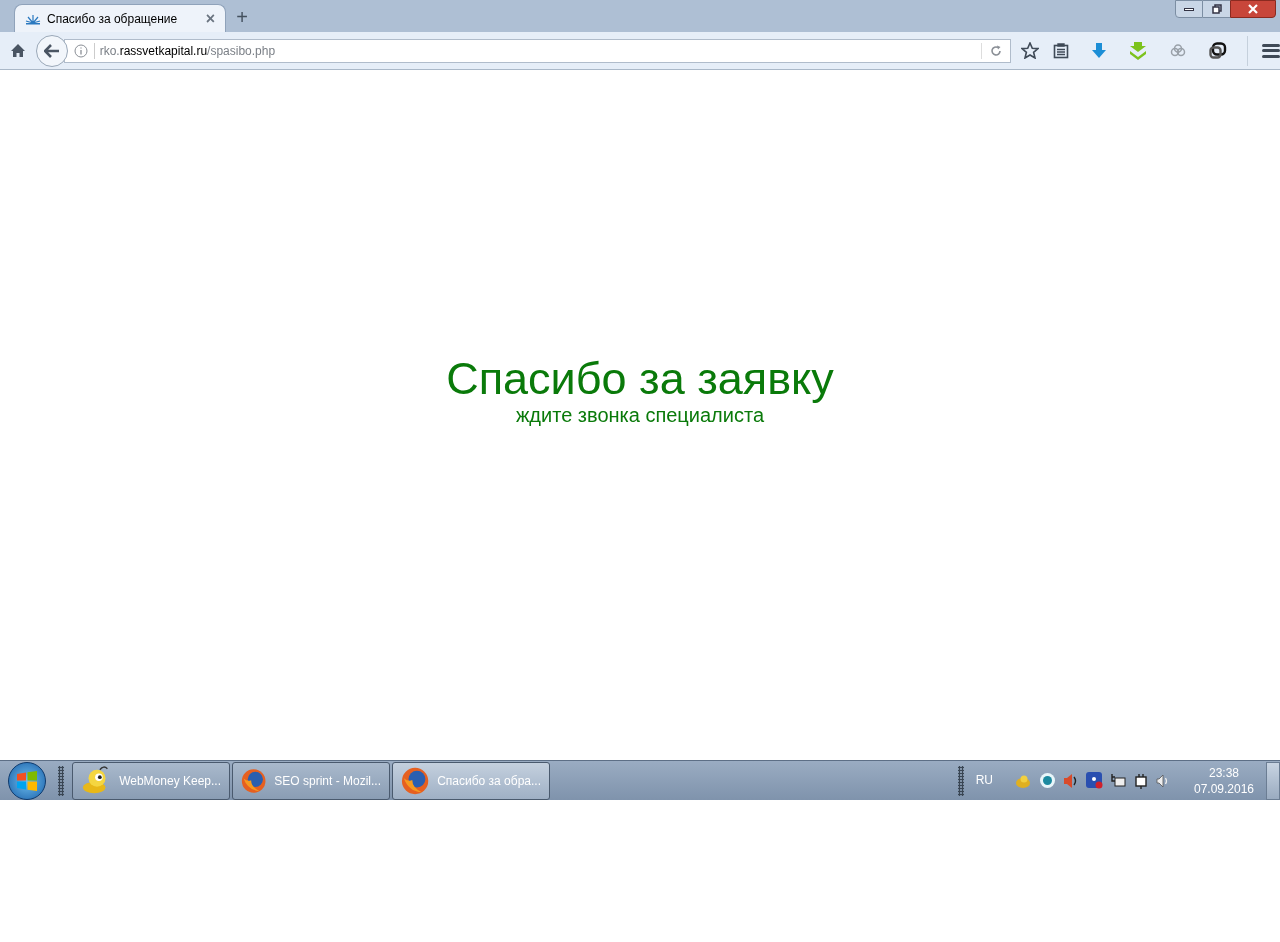  Describe the element at coordinates (1118, 780) in the screenshot. I see `tray-network-icon` at that location.